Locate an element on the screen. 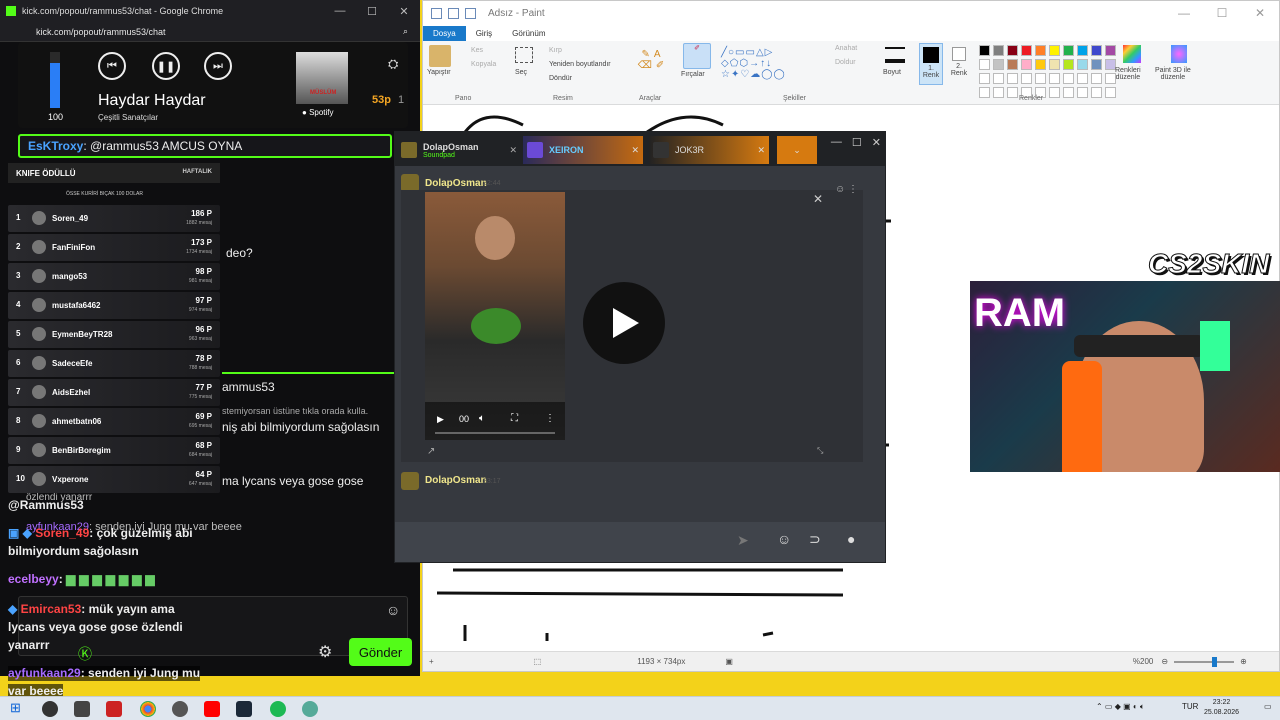 Image resolution: width=1280 pixels, height=720 pixels. settings-icon: ⚙ is located at coordinates (325, 652).